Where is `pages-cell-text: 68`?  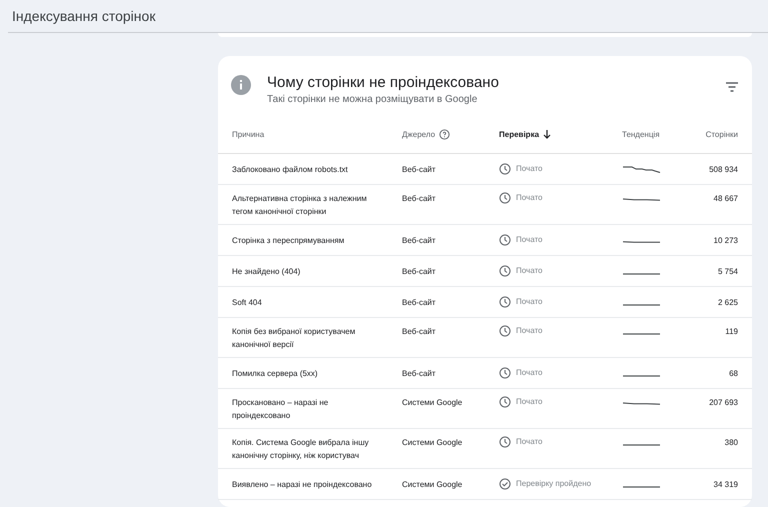 pages-cell-text: 68 is located at coordinates (733, 374).